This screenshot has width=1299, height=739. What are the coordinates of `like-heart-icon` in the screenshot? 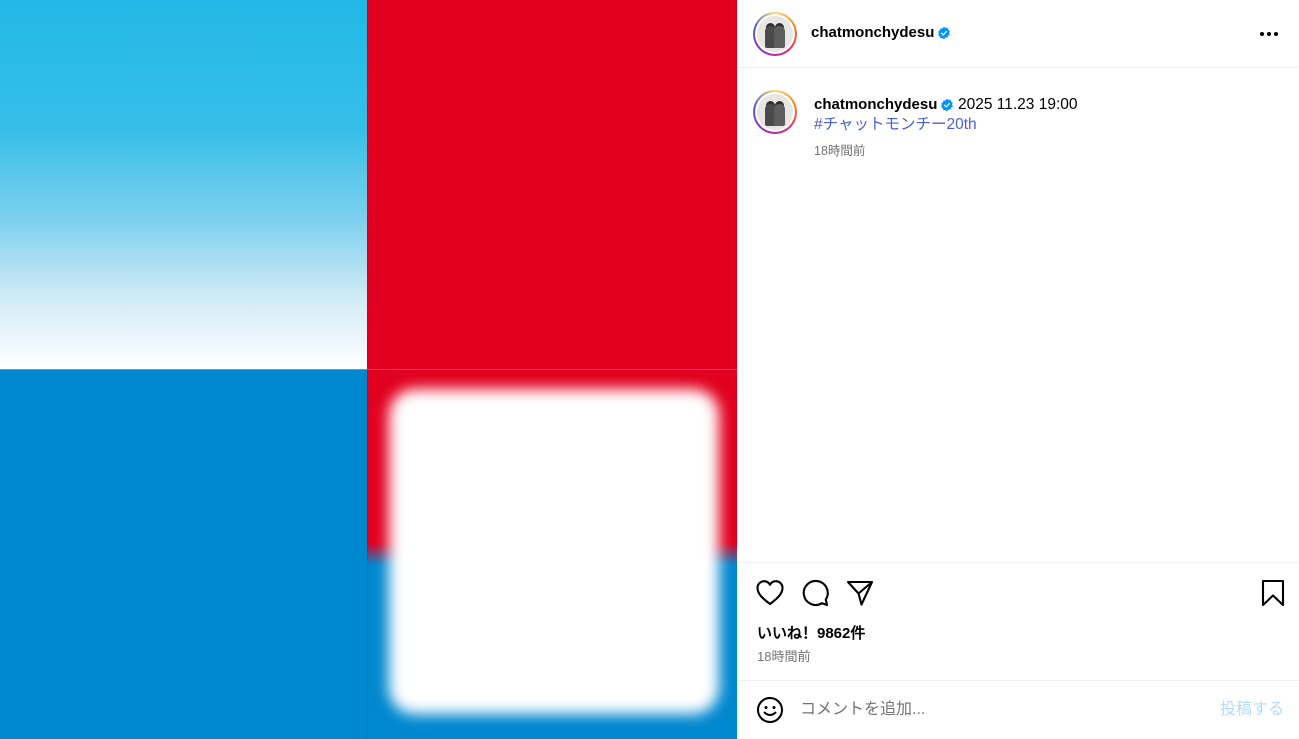 It's located at (770, 593).